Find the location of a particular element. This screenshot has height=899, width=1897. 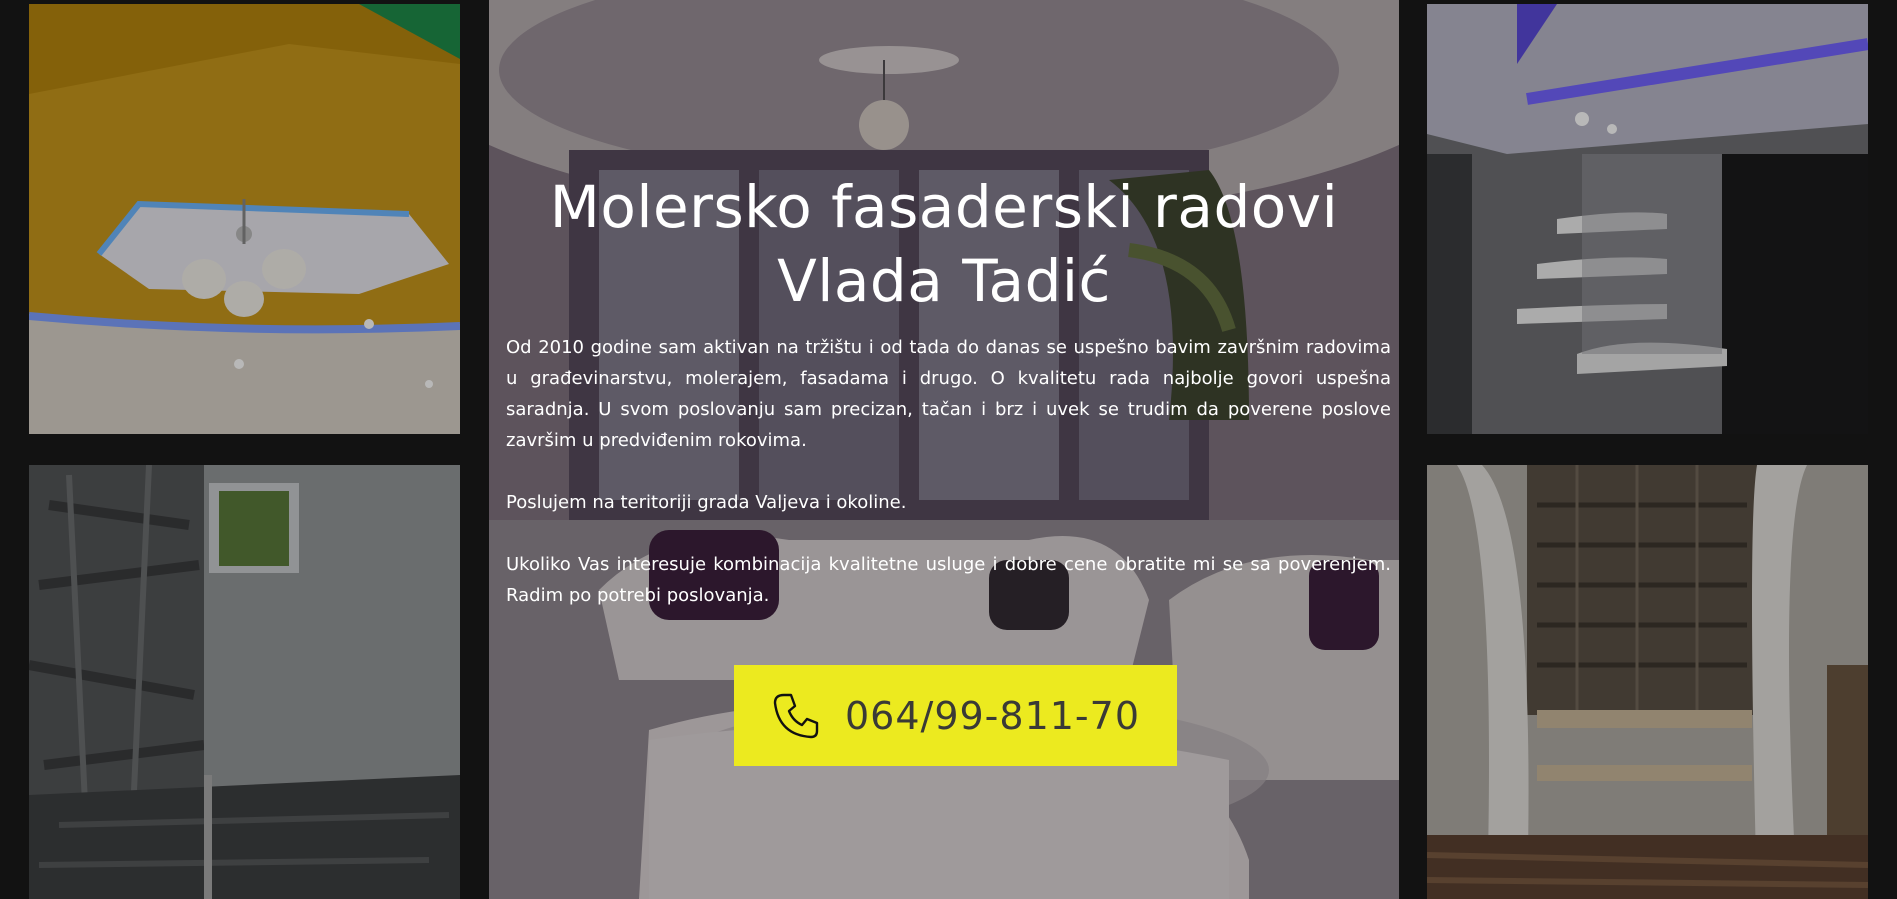

title-line-2: Vlada Tadić is located at coordinates (944, 281).